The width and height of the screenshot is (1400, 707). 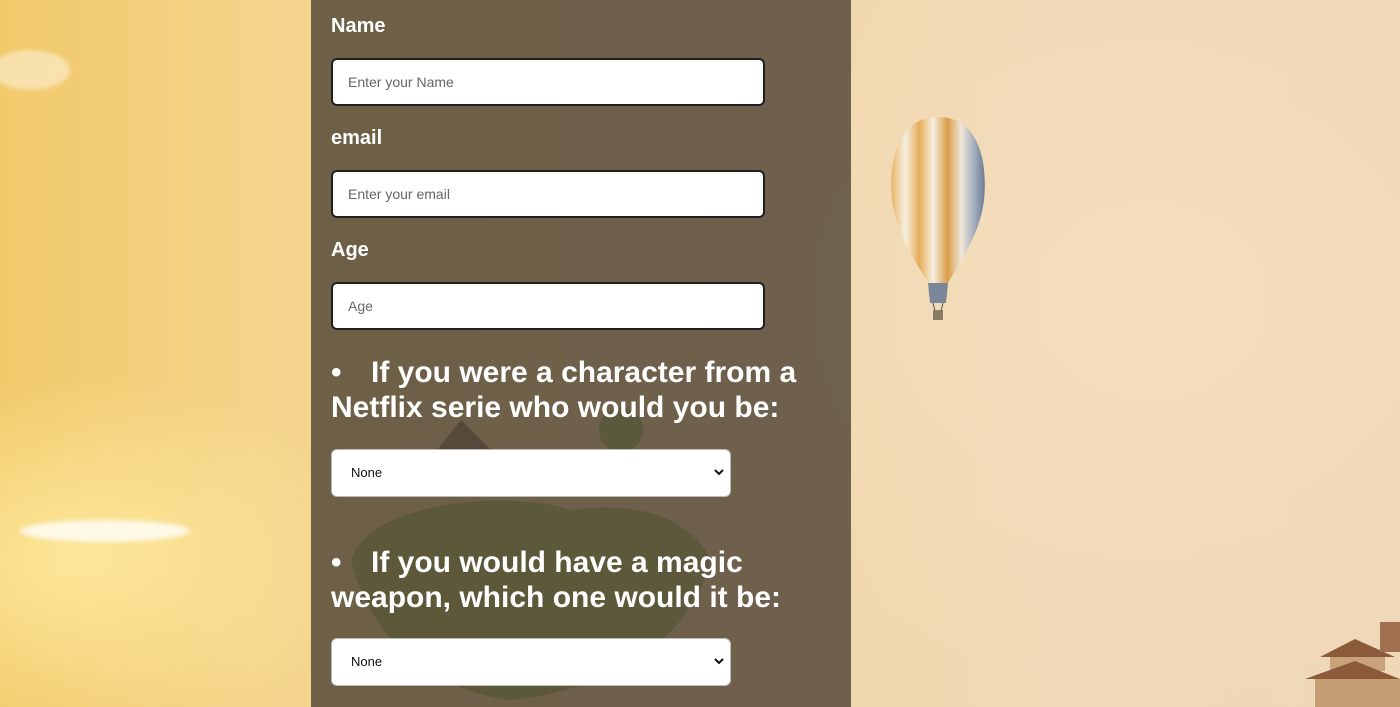 I want to click on name-label: Name, so click(x=358, y=26).